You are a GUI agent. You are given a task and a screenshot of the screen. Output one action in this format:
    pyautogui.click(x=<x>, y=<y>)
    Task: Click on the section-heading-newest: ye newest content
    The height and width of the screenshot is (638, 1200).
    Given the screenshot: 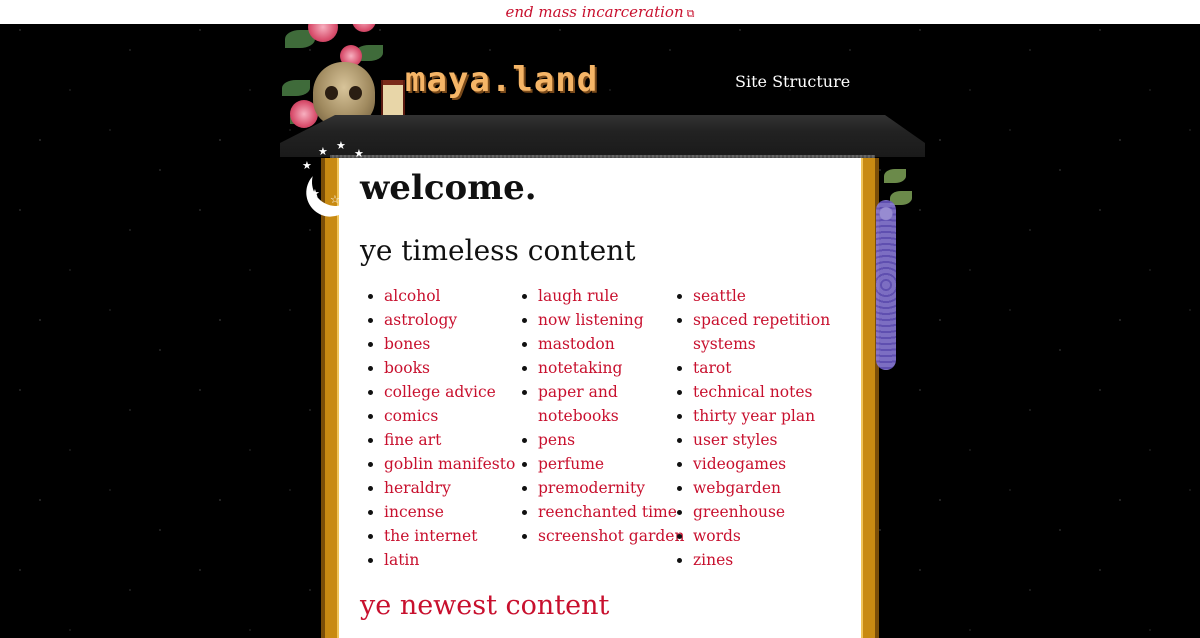 What is the action you would take?
    pyautogui.click(x=484, y=605)
    